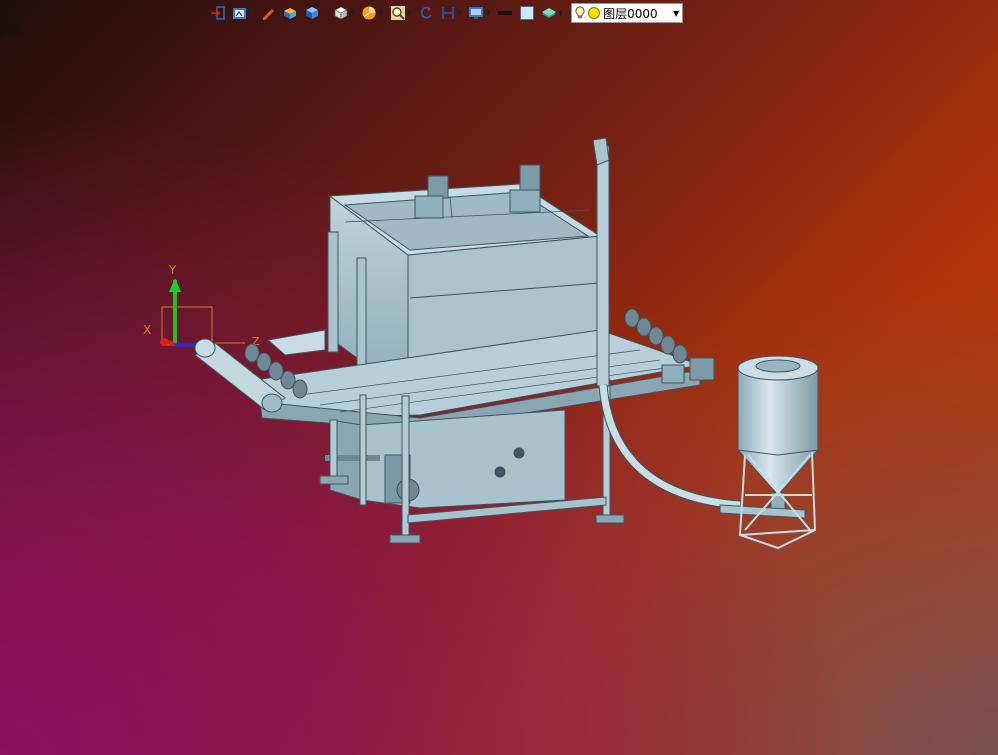 This screenshot has height=755, width=998. What do you see at coordinates (172, 270) in the screenshot?
I see `axis-label-y: Y` at bounding box center [172, 270].